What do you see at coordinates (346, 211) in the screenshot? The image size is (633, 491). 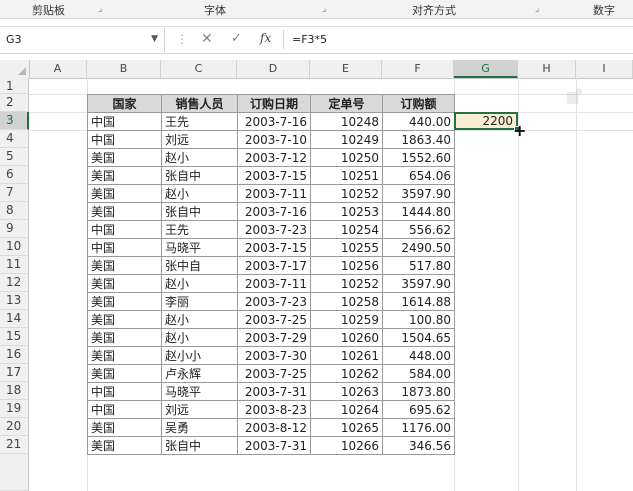 I see `cell-order-id: 10253` at bounding box center [346, 211].